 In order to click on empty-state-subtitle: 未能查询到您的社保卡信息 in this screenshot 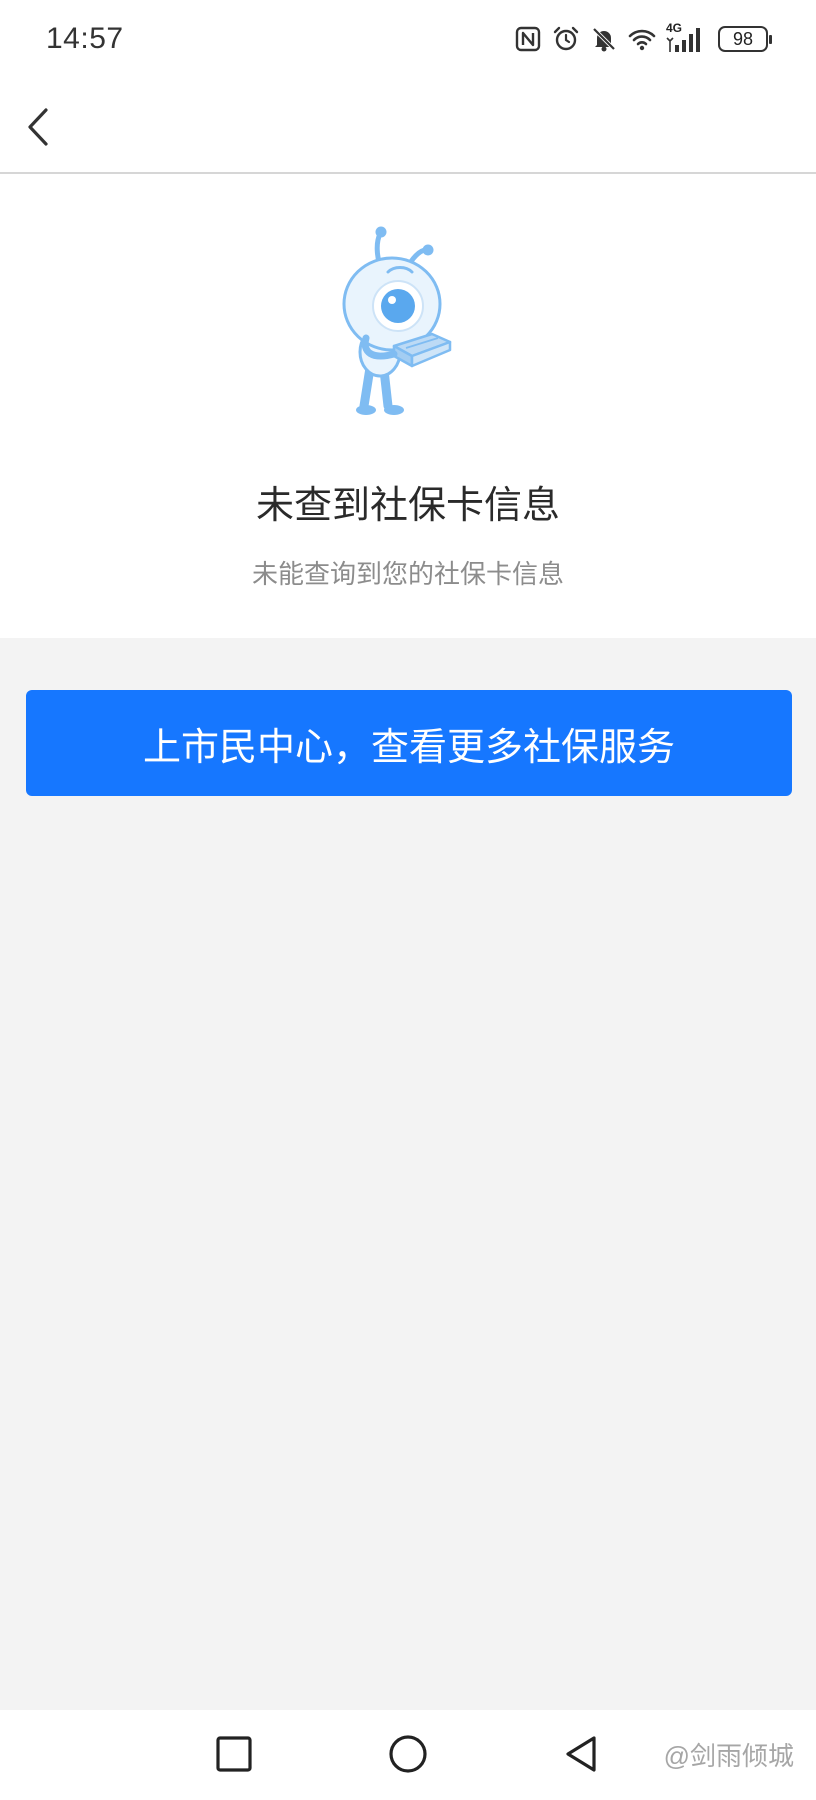, I will do `click(407, 574)`.